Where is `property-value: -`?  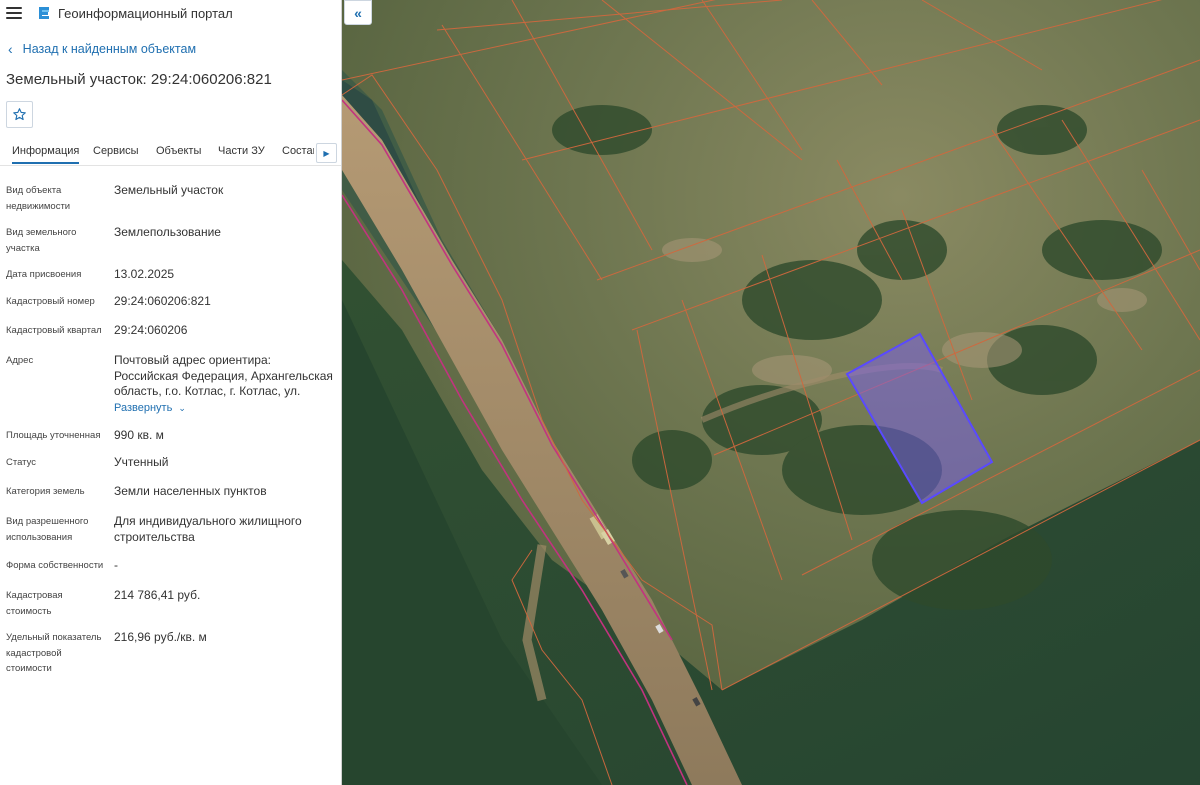 property-value: - is located at coordinates (116, 565).